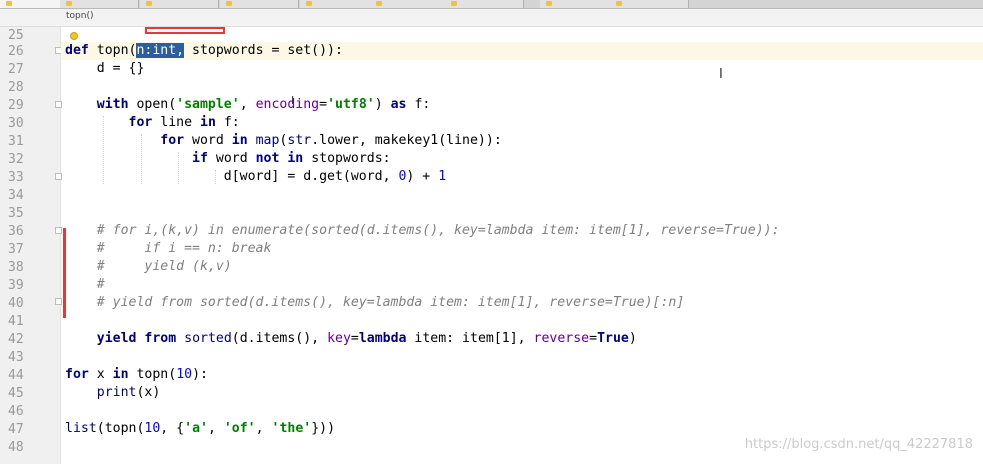 Image resolution: width=983 pixels, height=464 pixels. What do you see at coordinates (16, 285) in the screenshot?
I see `line-number: 39` at bounding box center [16, 285].